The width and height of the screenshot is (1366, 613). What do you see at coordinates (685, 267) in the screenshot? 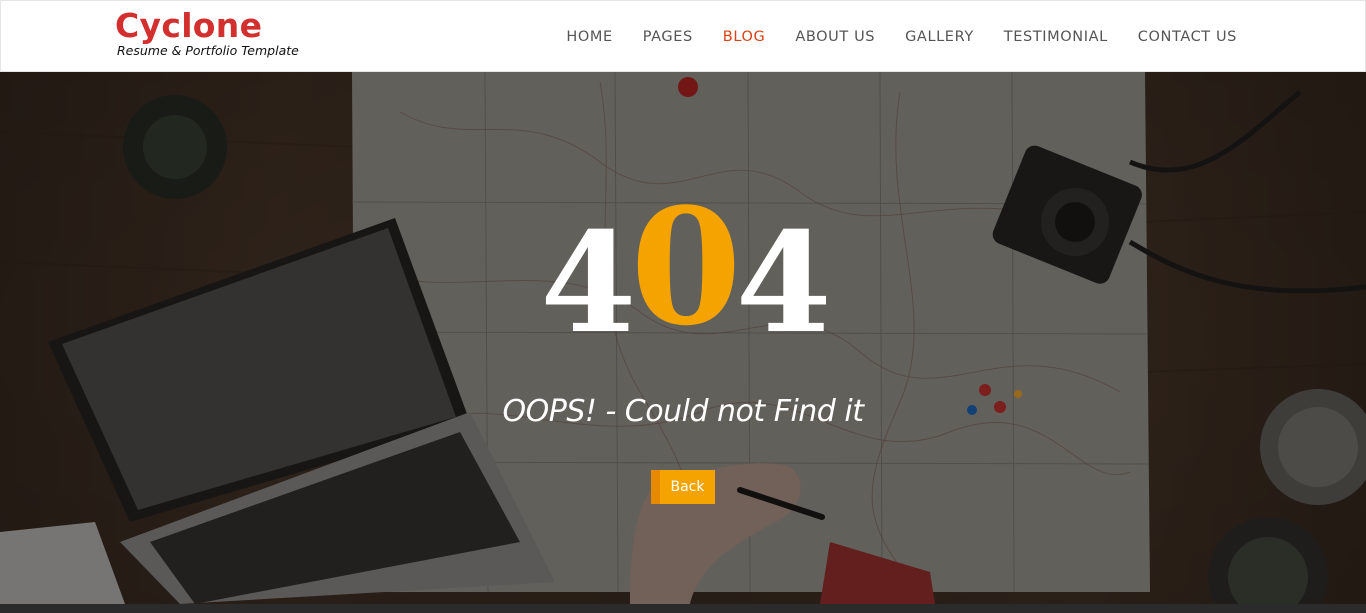
I see `error-digit-2: 0` at bounding box center [685, 267].